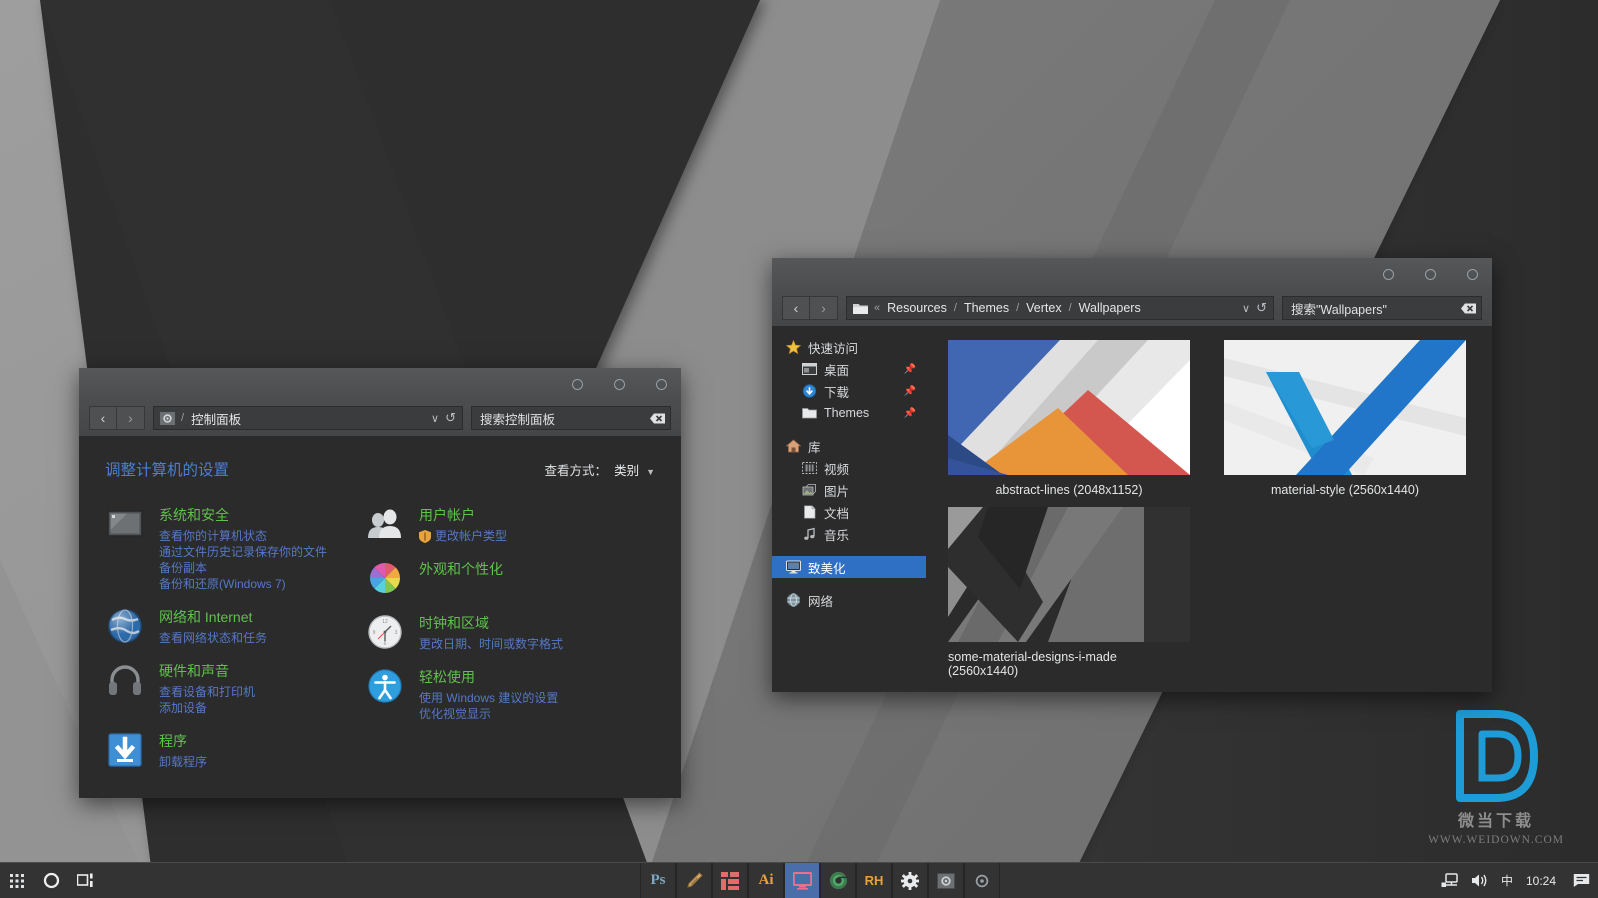  I want to click on ime-indicator: 中, so click(1507, 880).